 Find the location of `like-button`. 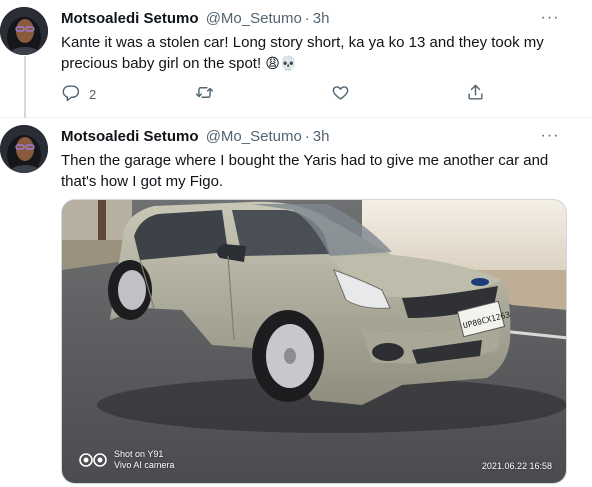

like-button is located at coordinates (340, 94).